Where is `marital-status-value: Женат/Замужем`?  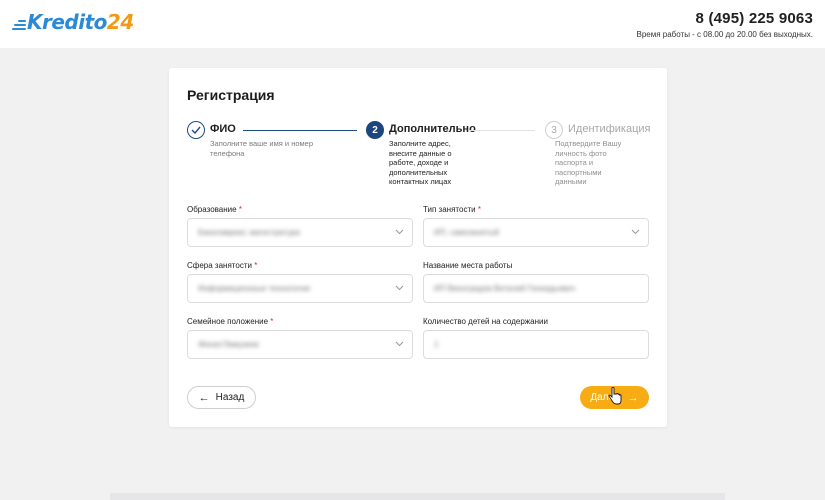
marital-status-value: Женат/Замужем is located at coordinates (228, 344).